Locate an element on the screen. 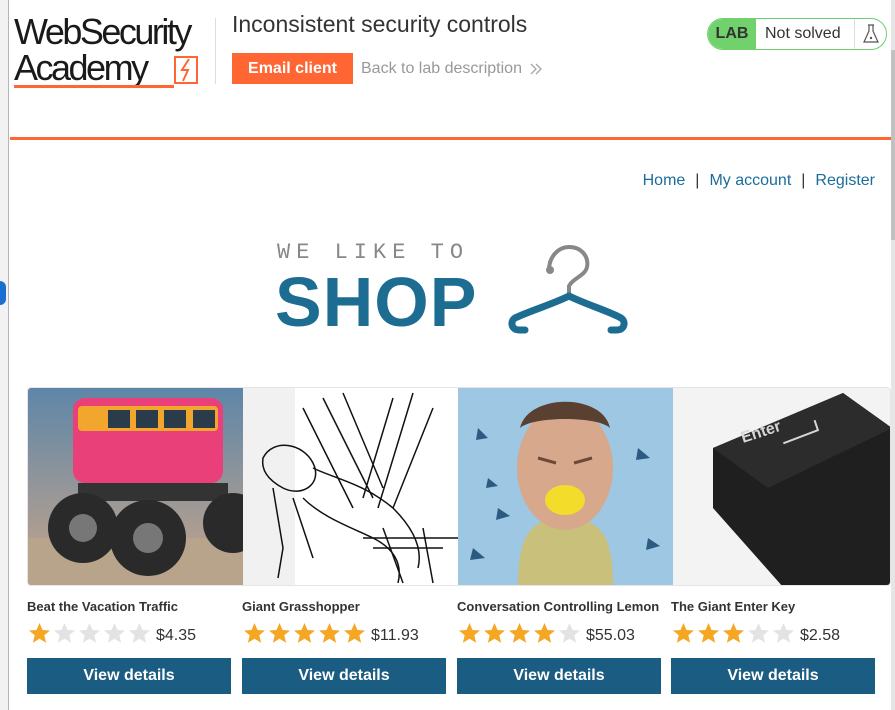 This screenshot has height=710, width=895. product-image-grasshopper is located at coordinates (350, 487).